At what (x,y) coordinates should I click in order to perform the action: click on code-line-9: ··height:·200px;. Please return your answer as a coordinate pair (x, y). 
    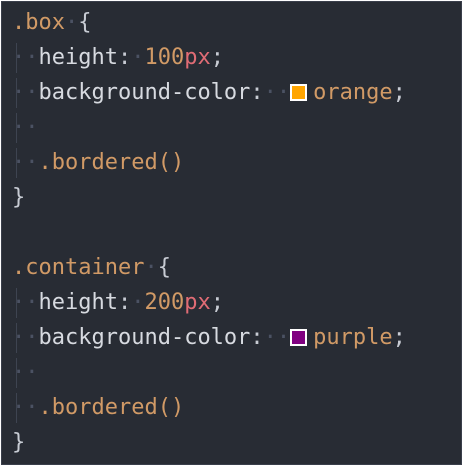
    Looking at the image, I should click on (118, 302).